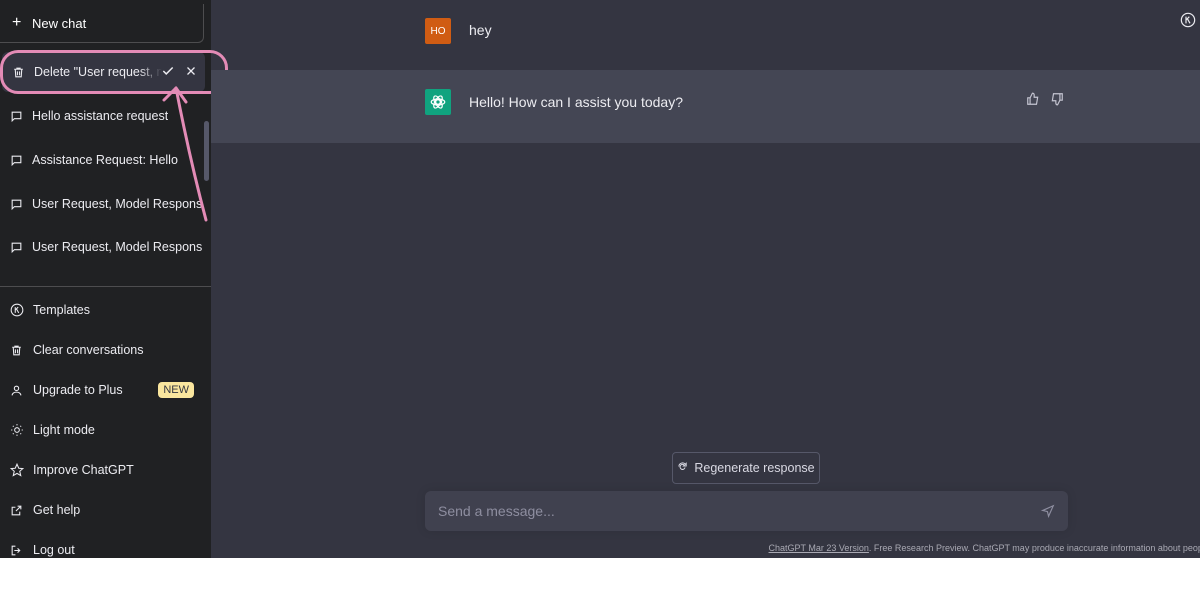  Describe the element at coordinates (480, 30) in the screenshot. I see `user-message-text: hey` at that location.